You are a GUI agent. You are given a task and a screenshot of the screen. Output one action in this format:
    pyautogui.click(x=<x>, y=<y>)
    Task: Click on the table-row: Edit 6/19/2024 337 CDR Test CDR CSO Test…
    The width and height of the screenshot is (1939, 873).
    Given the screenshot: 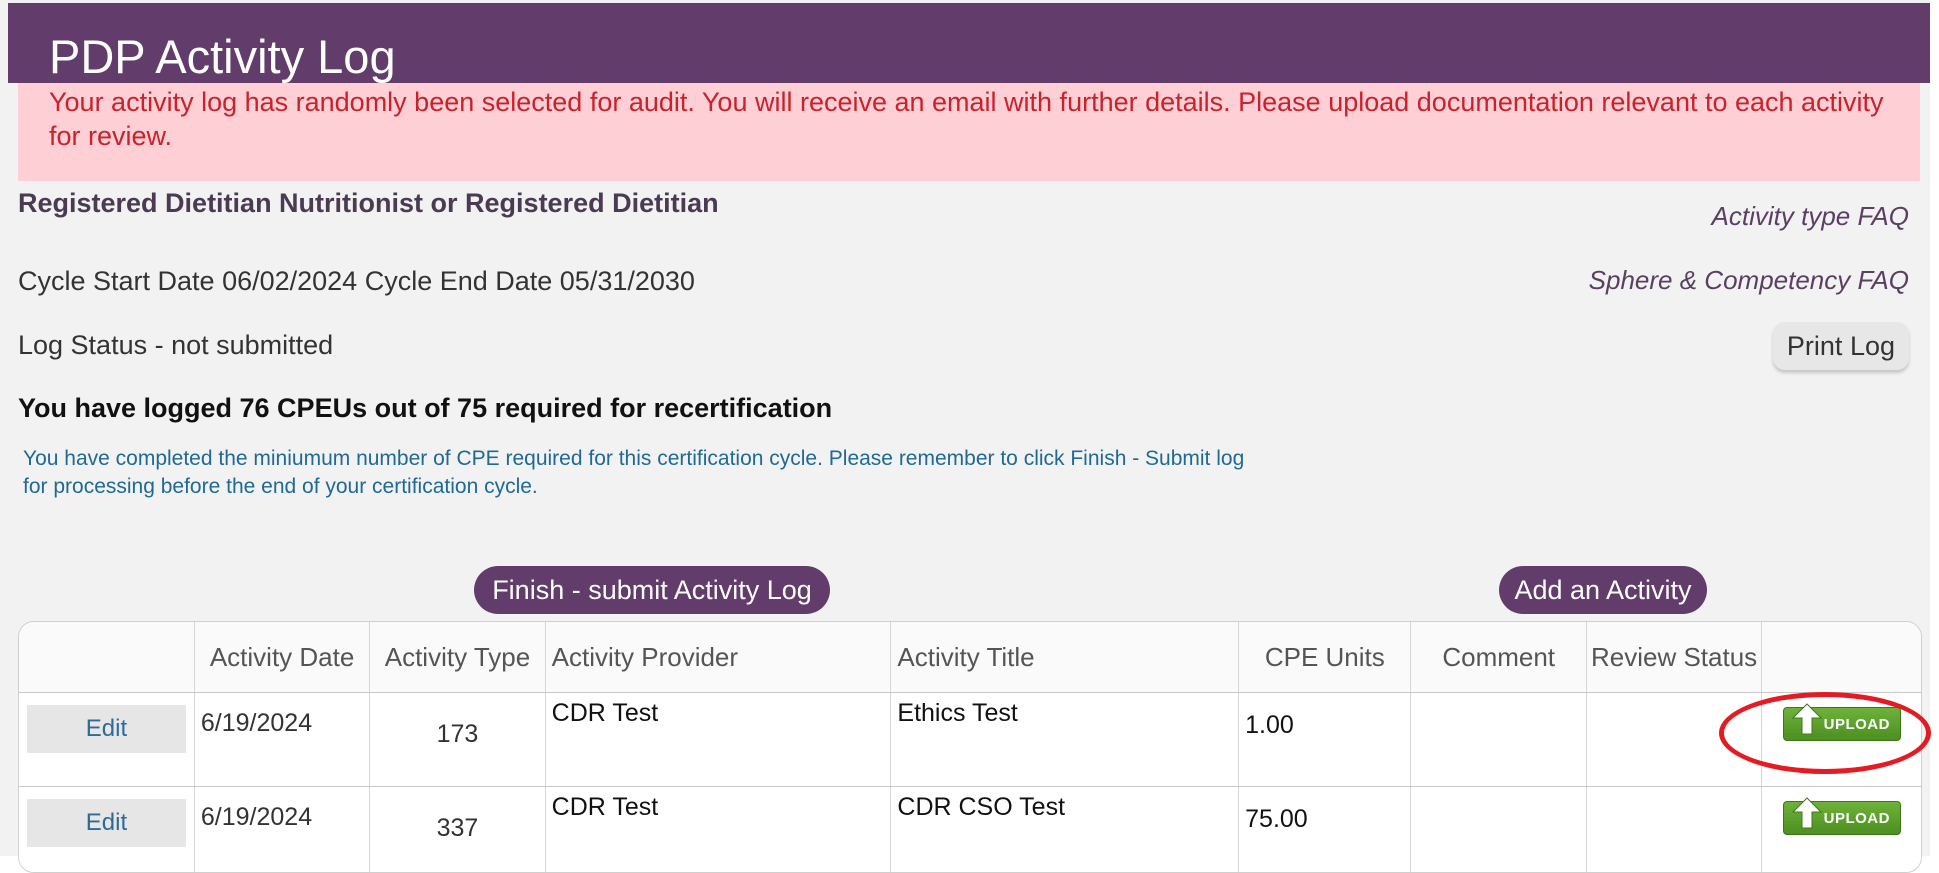 What is the action you would take?
    pyautogui.click(x=970, y=830)
    